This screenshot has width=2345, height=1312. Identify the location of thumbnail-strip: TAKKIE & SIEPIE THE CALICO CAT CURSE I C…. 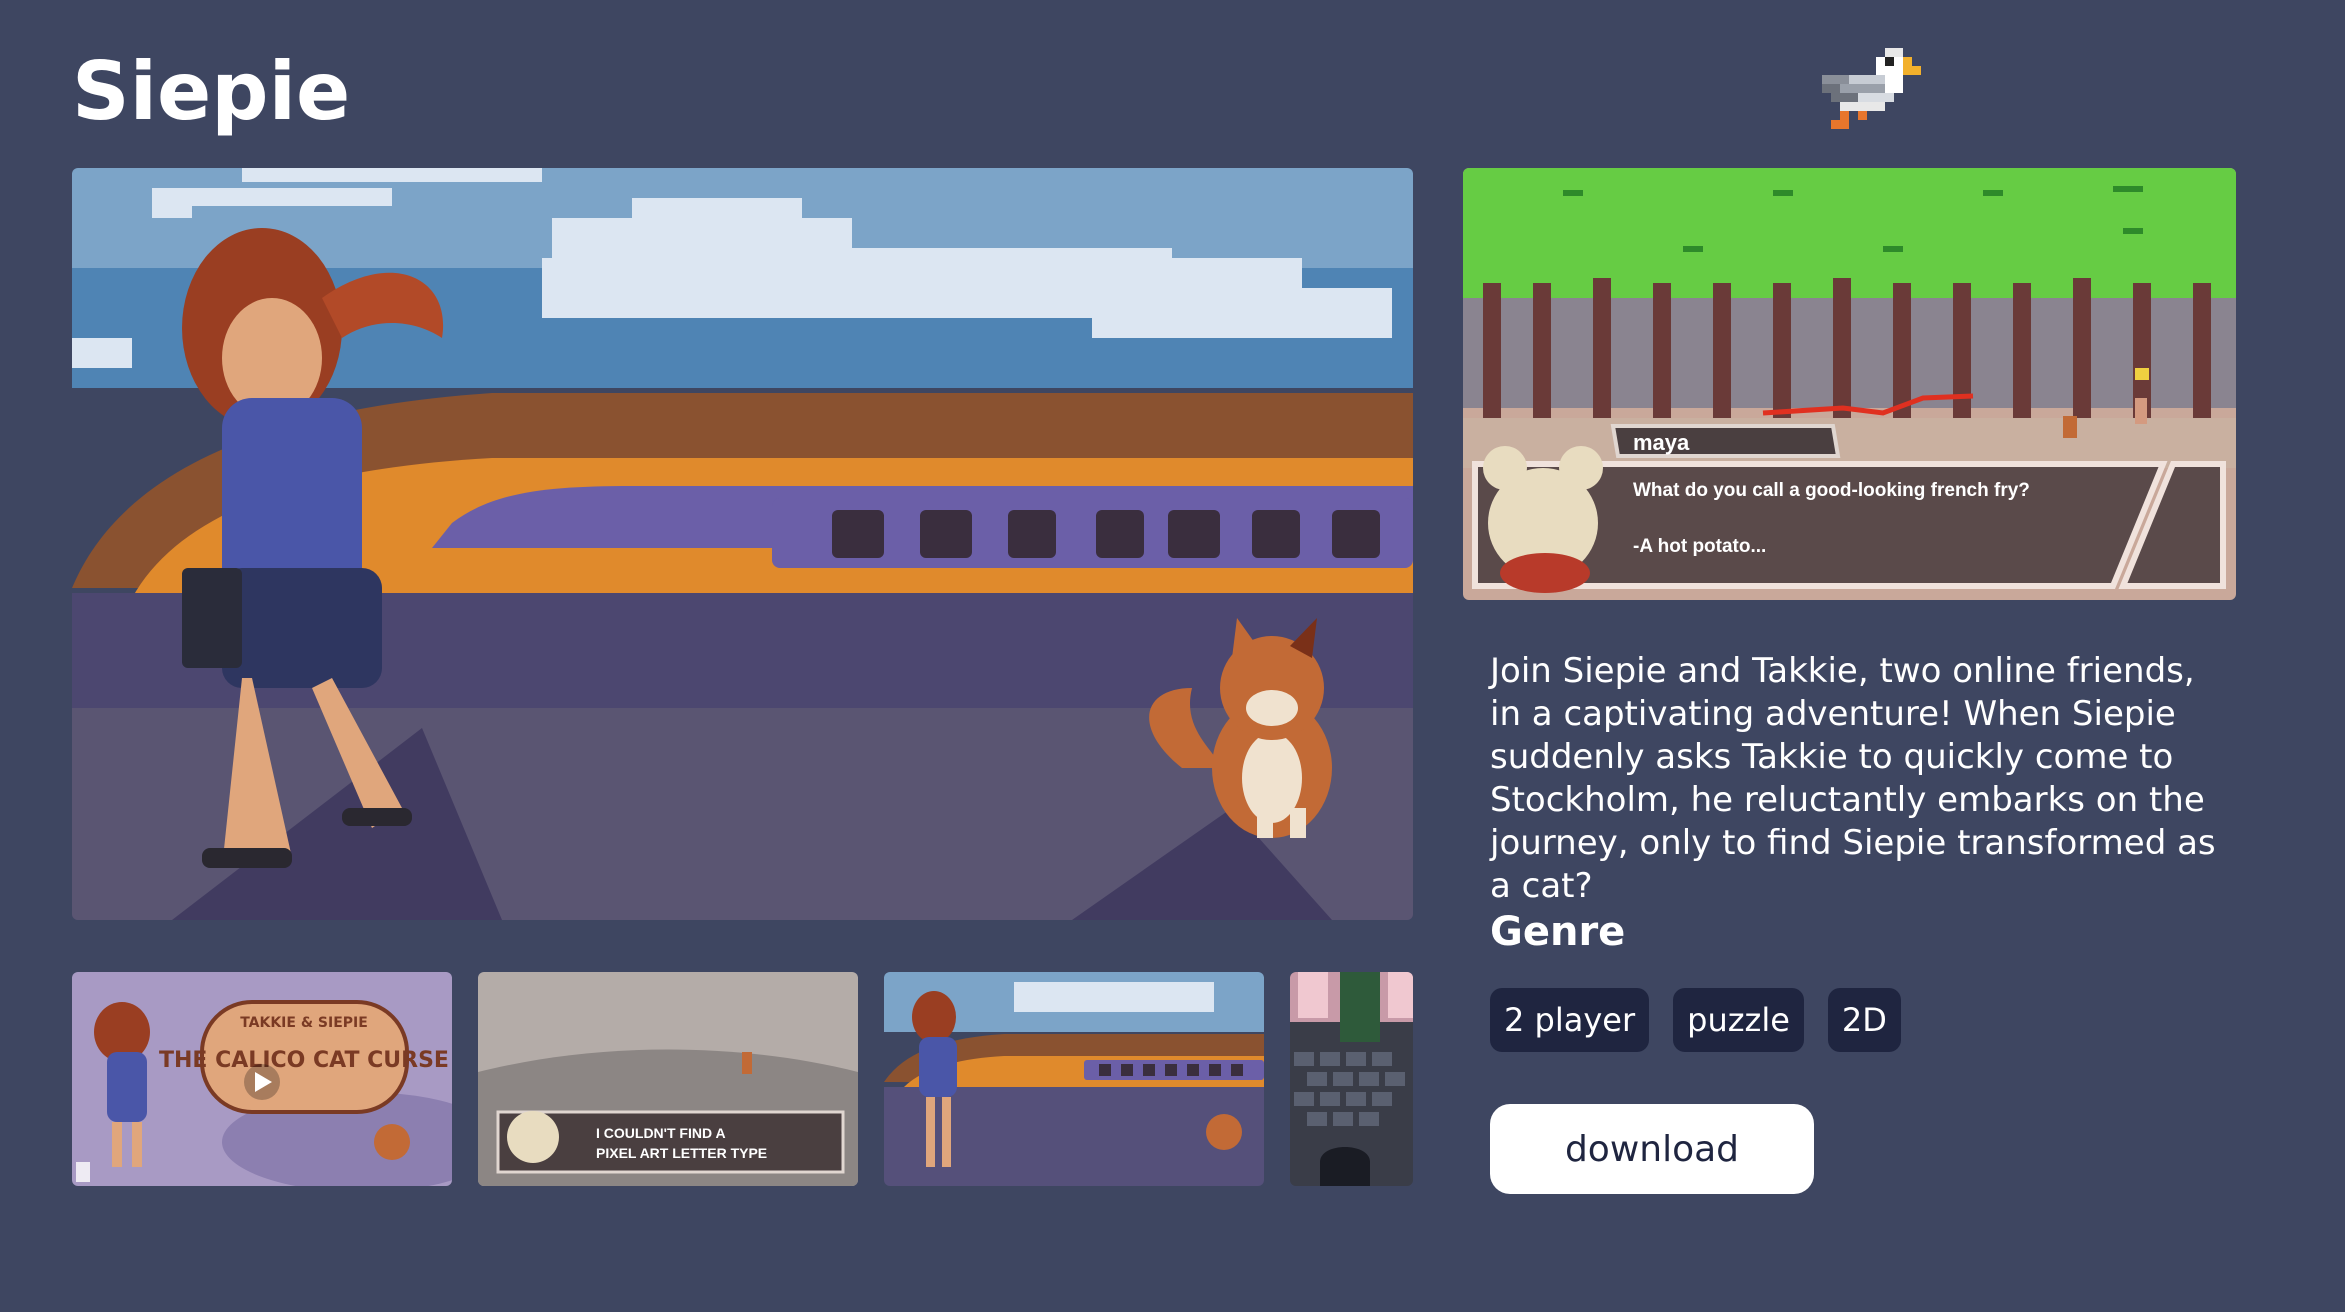
(742, 1079).